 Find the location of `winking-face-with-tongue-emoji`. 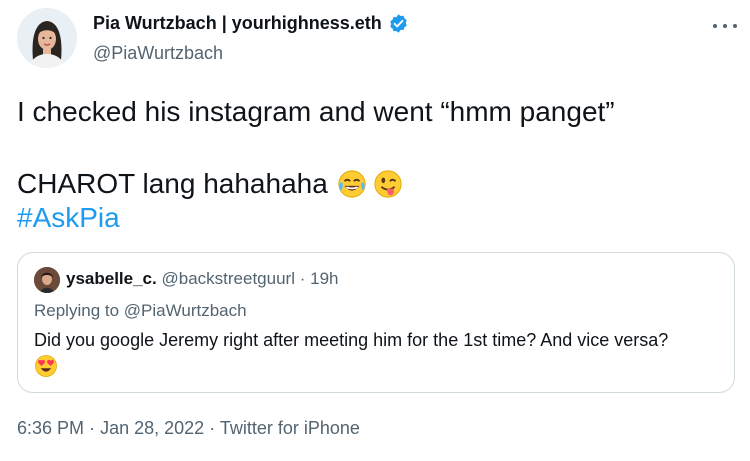

winking-face-with-tongue-emoji is located at coordinates (388, 184).